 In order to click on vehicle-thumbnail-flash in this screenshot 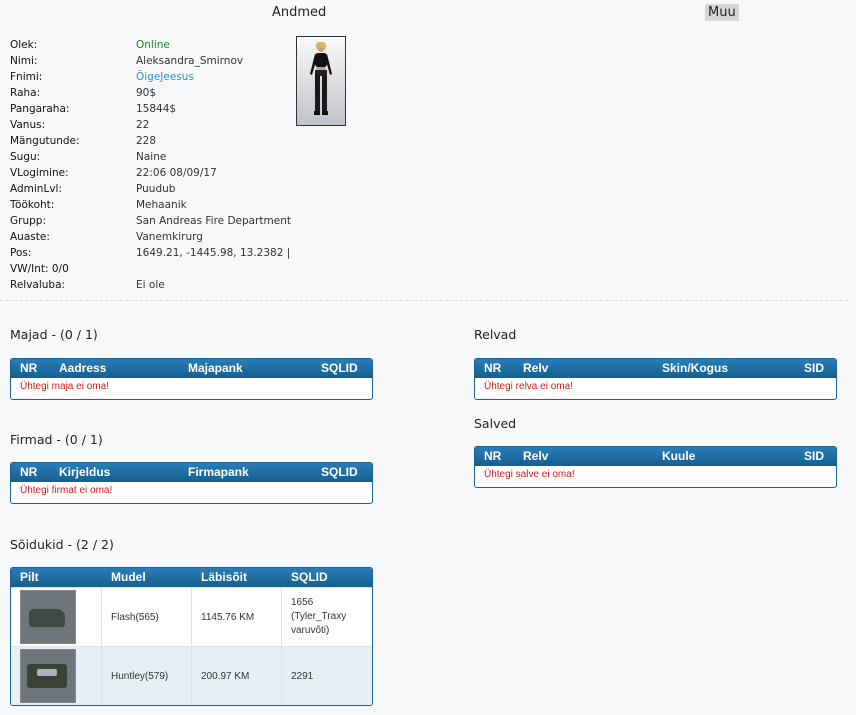, I will do `click(48, 617)`.